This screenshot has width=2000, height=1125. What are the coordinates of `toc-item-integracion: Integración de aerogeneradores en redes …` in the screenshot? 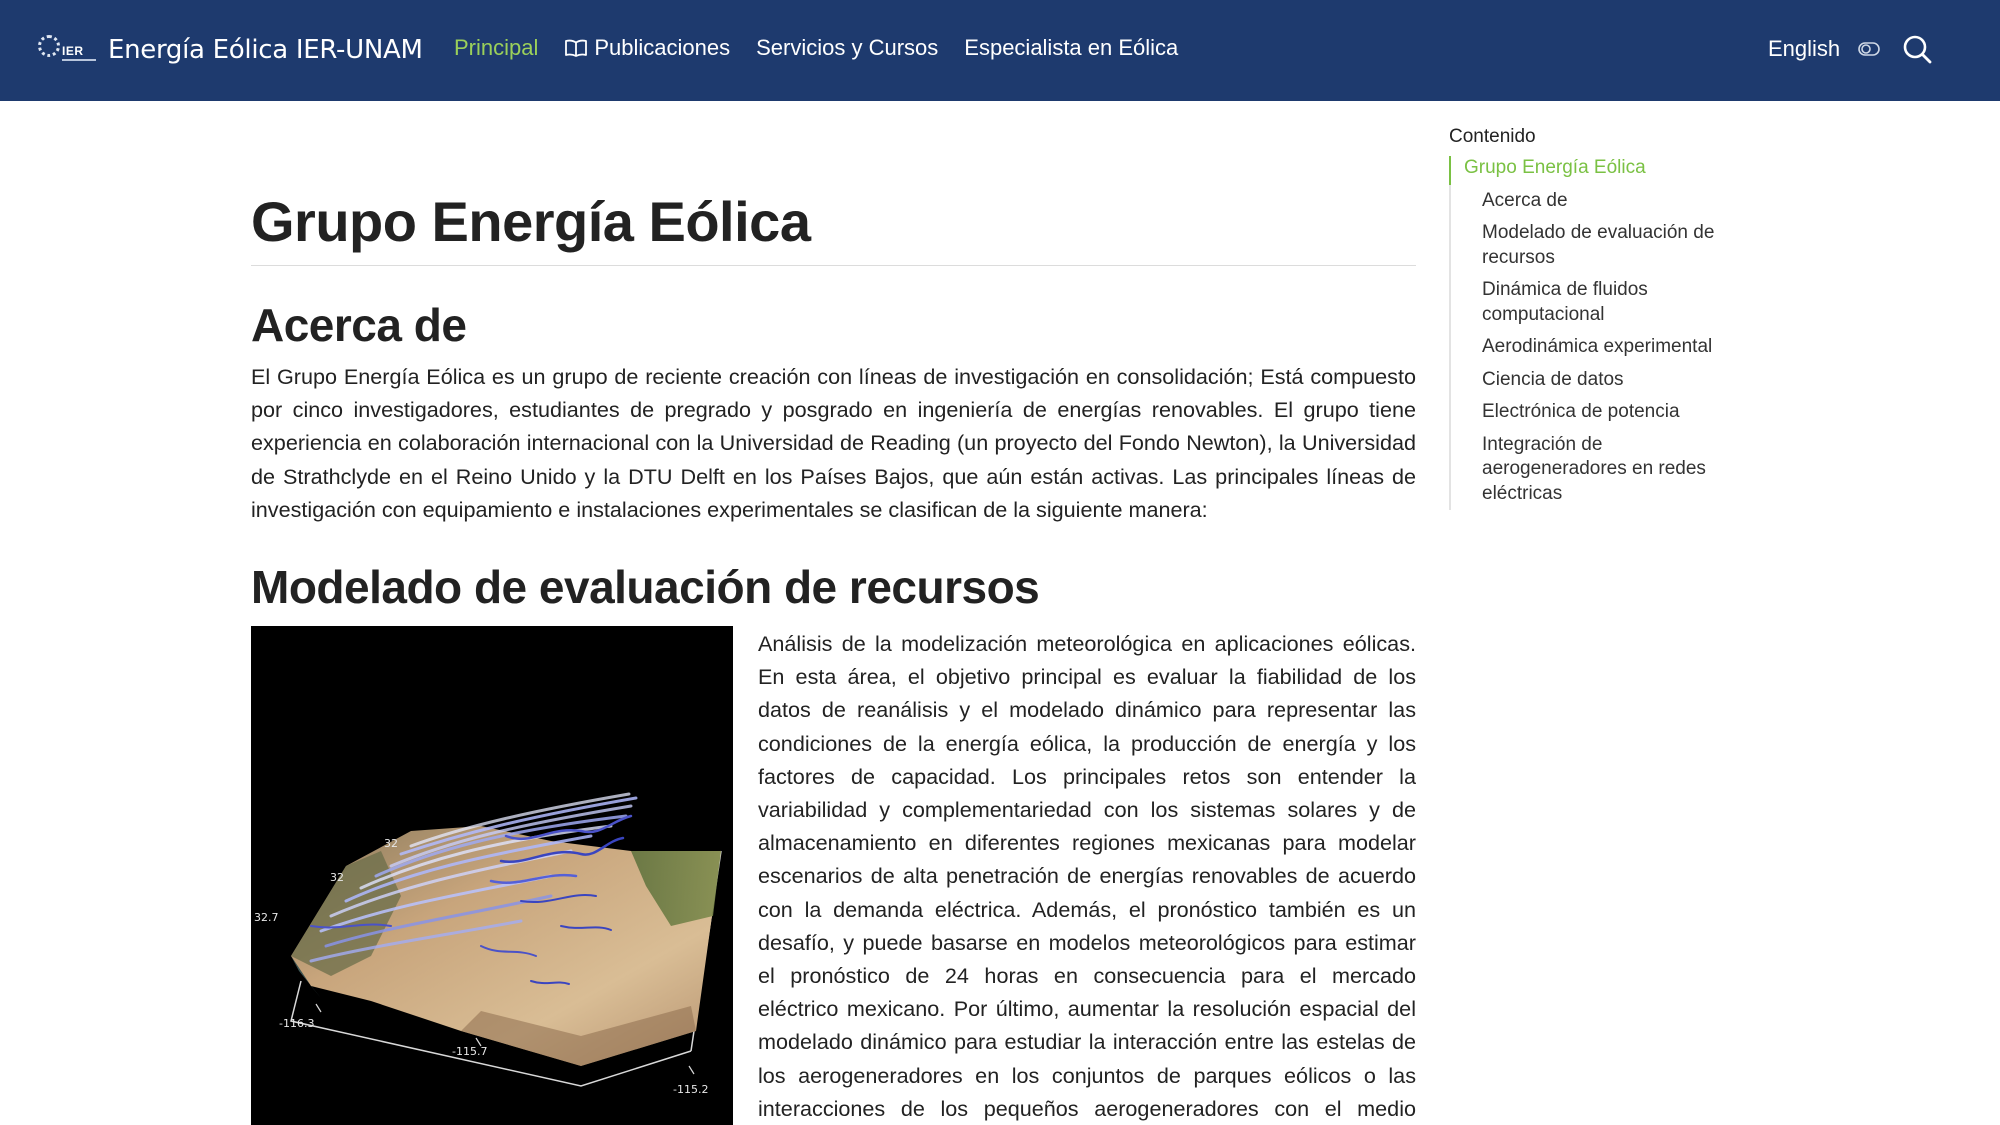 It's located at (1595, 470).